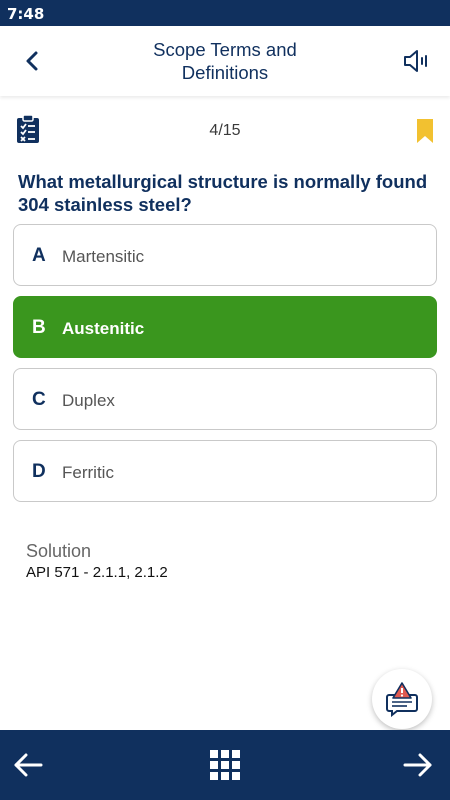 This screenshot has height=800, width=450. What do you see at coordinates (39, 255) in the screenshot?
I see `option-letter: A` at bounding box center [39, 255].